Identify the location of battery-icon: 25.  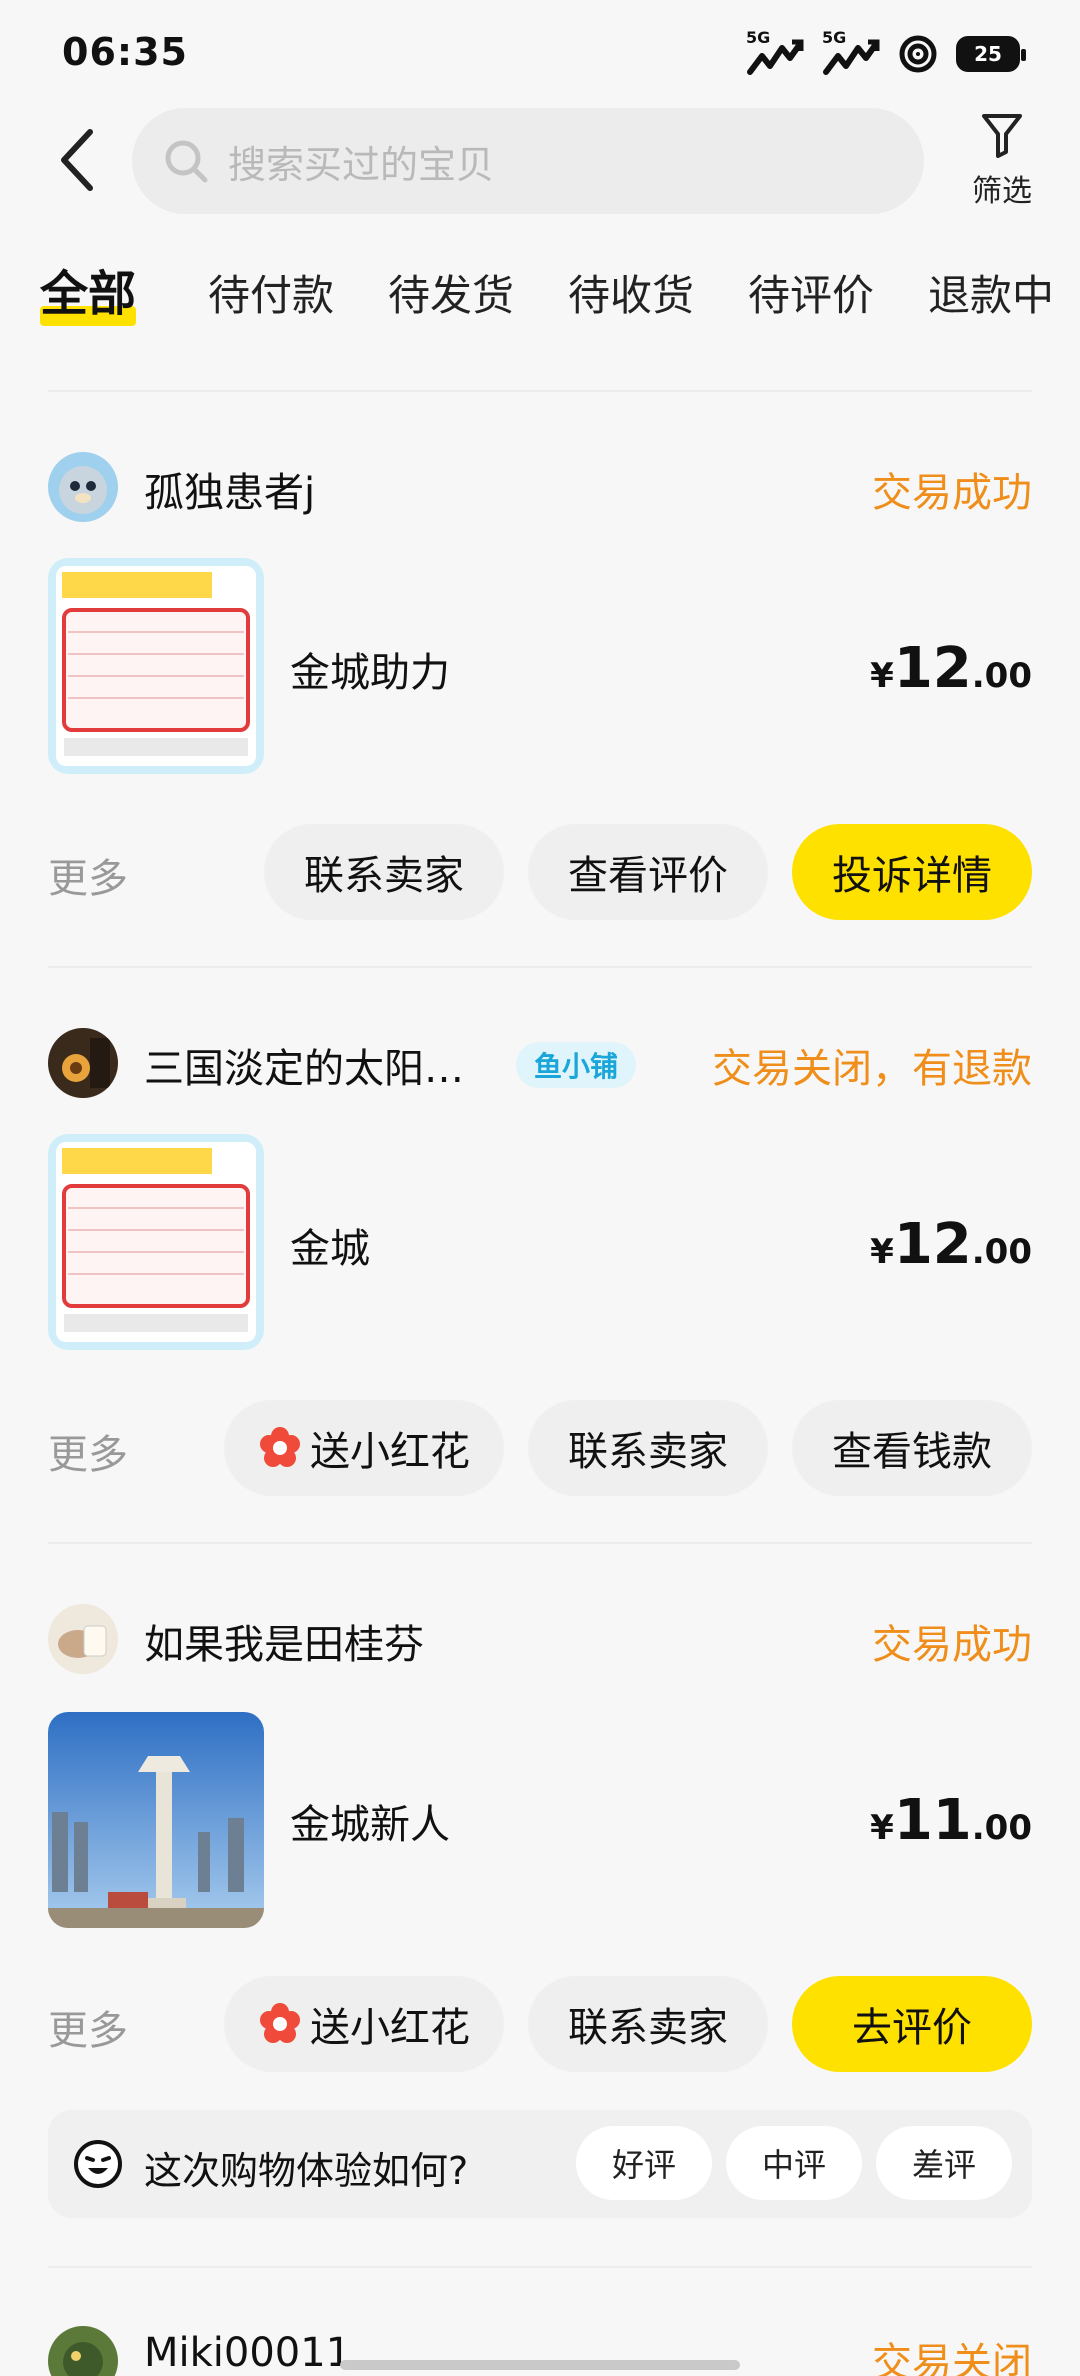
(991, 54).